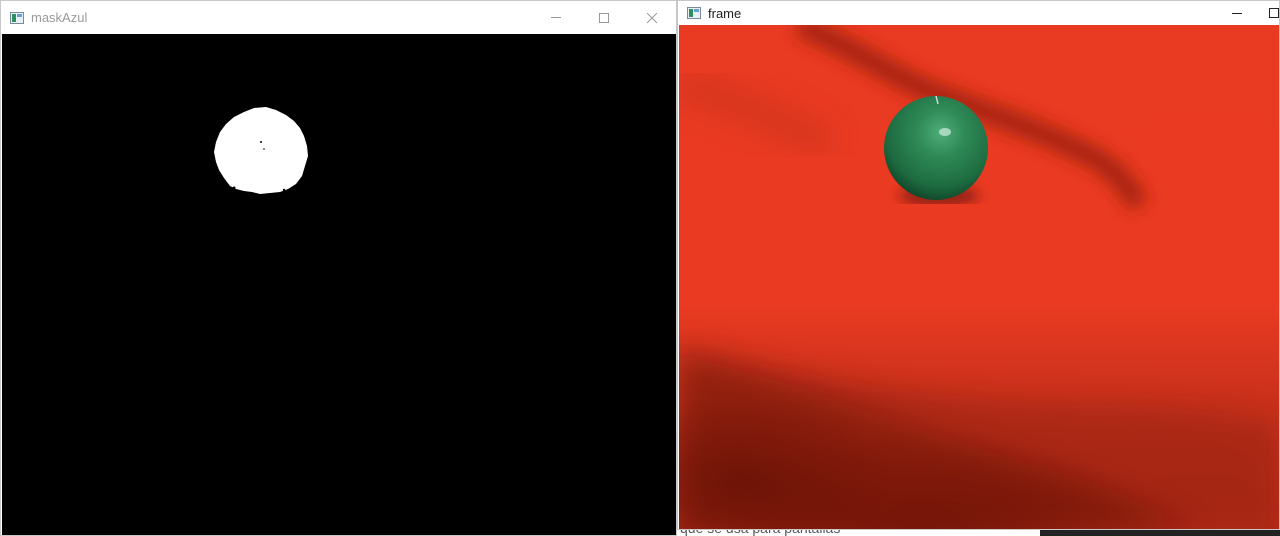 This screenshot has width=1280, height=536. What do you see at coordinates (59, 17) in the screenshot?
I see `mask-window-title: maskAzul` at bounding box center [59, 17].